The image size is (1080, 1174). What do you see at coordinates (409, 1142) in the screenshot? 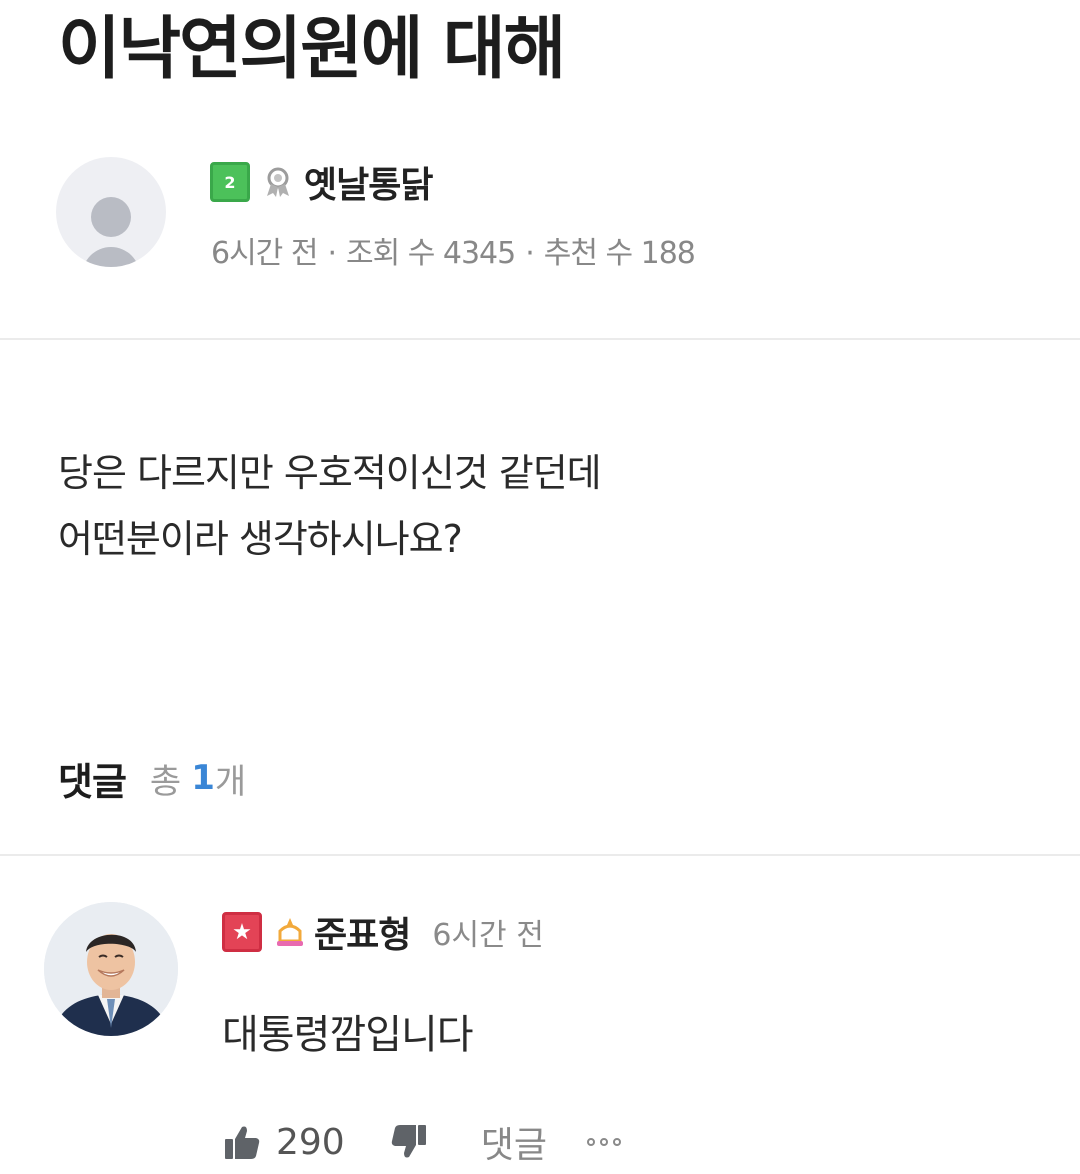
I see `thumbs-down-icon` at bounding box center [409, 1142].